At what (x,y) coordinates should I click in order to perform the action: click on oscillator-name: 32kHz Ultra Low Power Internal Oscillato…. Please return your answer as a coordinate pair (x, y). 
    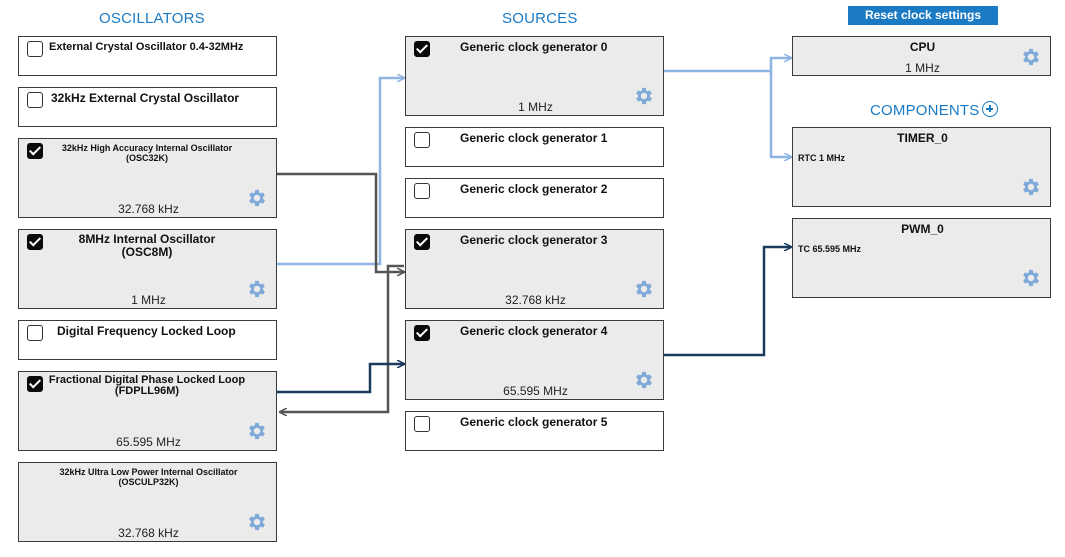
    Looking at the image, I should click on (148, 472).